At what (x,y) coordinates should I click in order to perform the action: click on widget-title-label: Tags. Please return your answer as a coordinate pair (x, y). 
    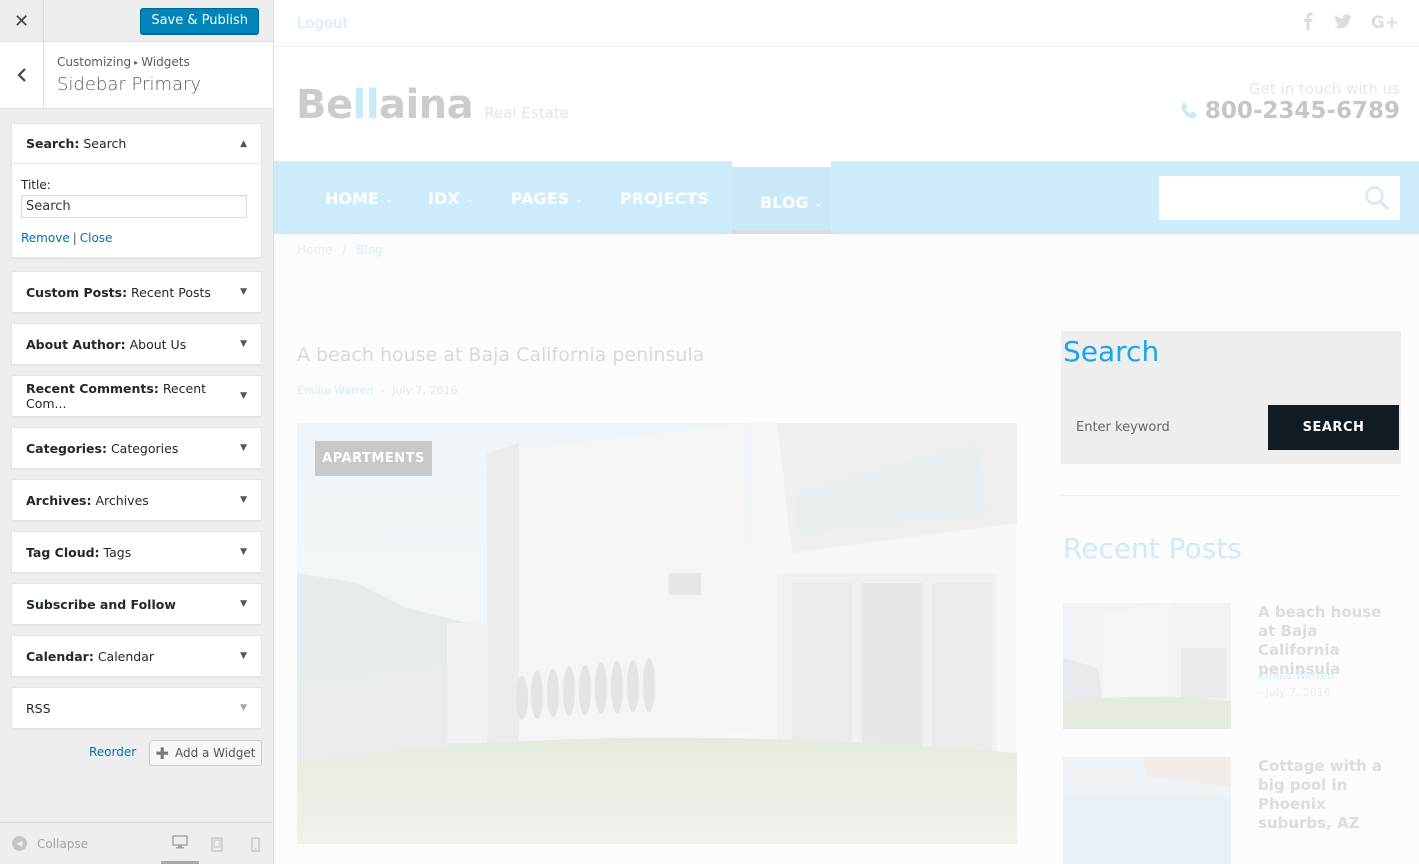
    Looking at the image, I should click on (117, 552).